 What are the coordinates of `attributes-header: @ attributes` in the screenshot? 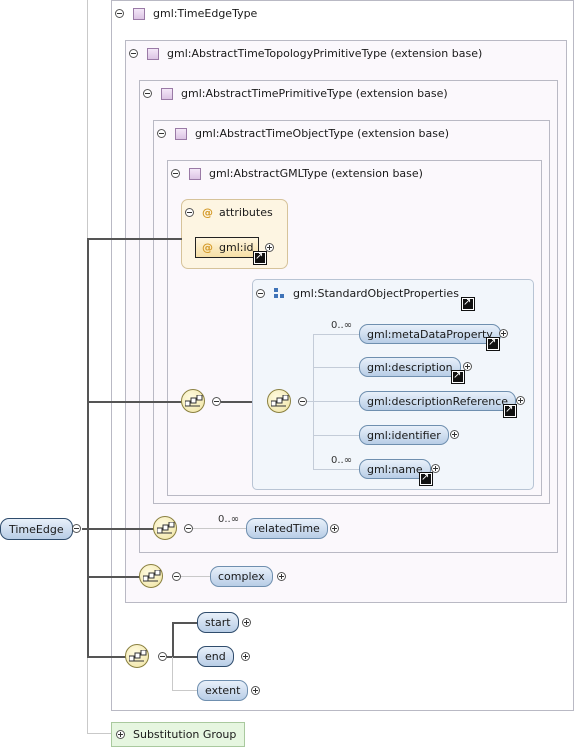 It's located at (229, 212).